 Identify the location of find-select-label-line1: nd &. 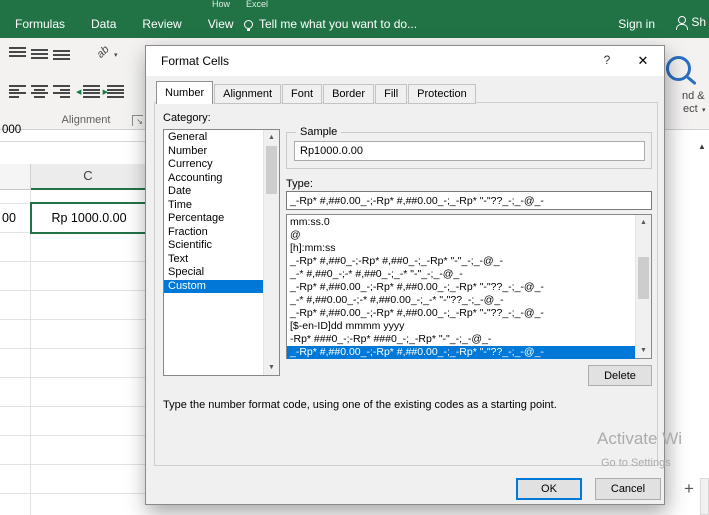
(693, 96).